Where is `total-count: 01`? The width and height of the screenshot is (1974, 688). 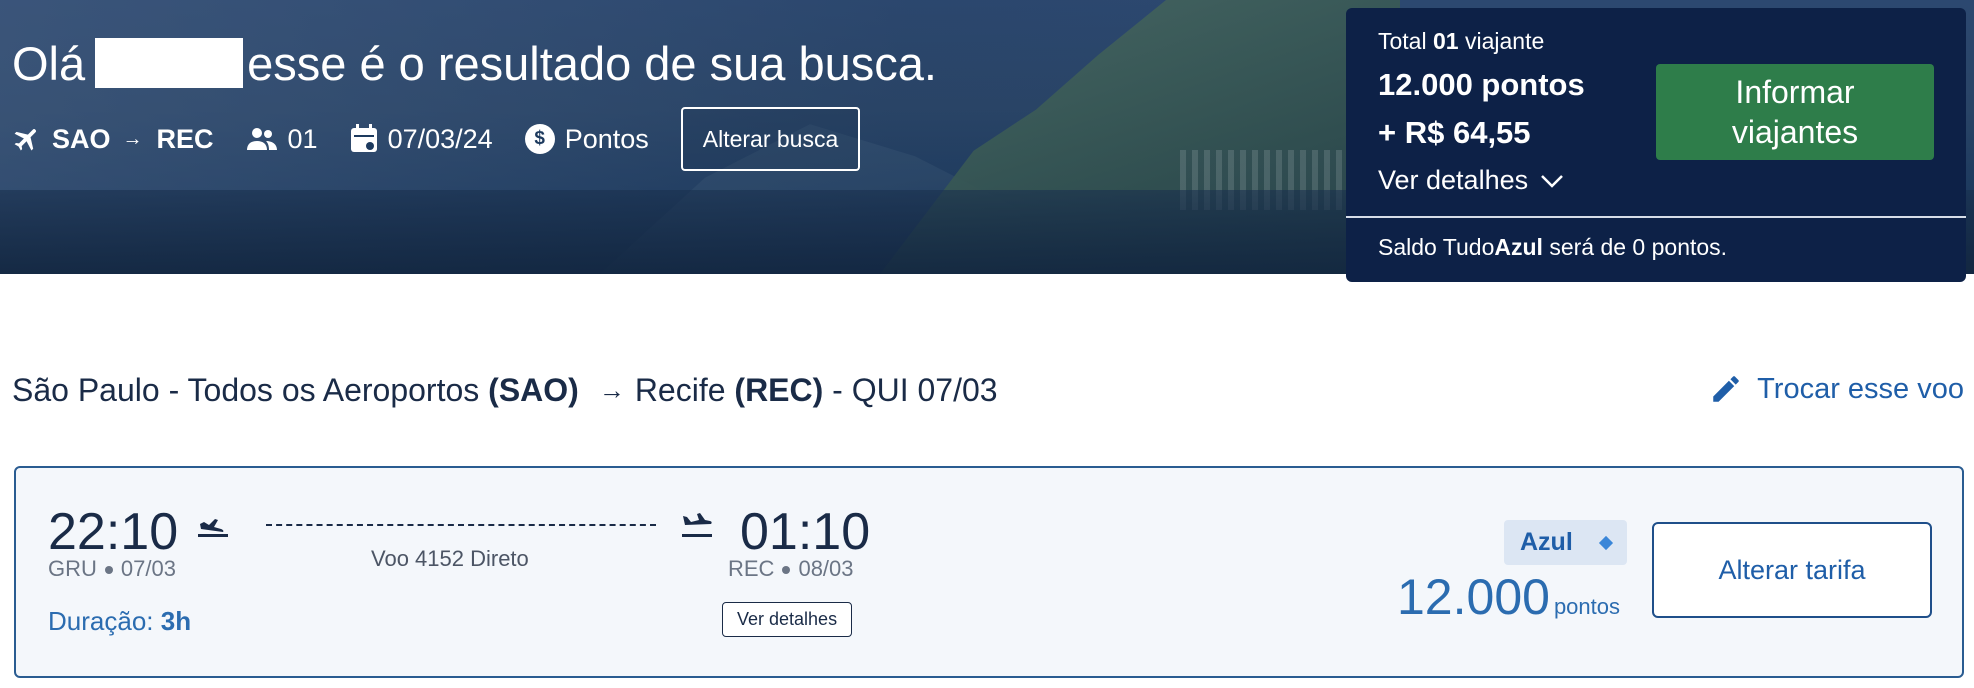
total-count: 01 is located at coordinates (1445, 41).